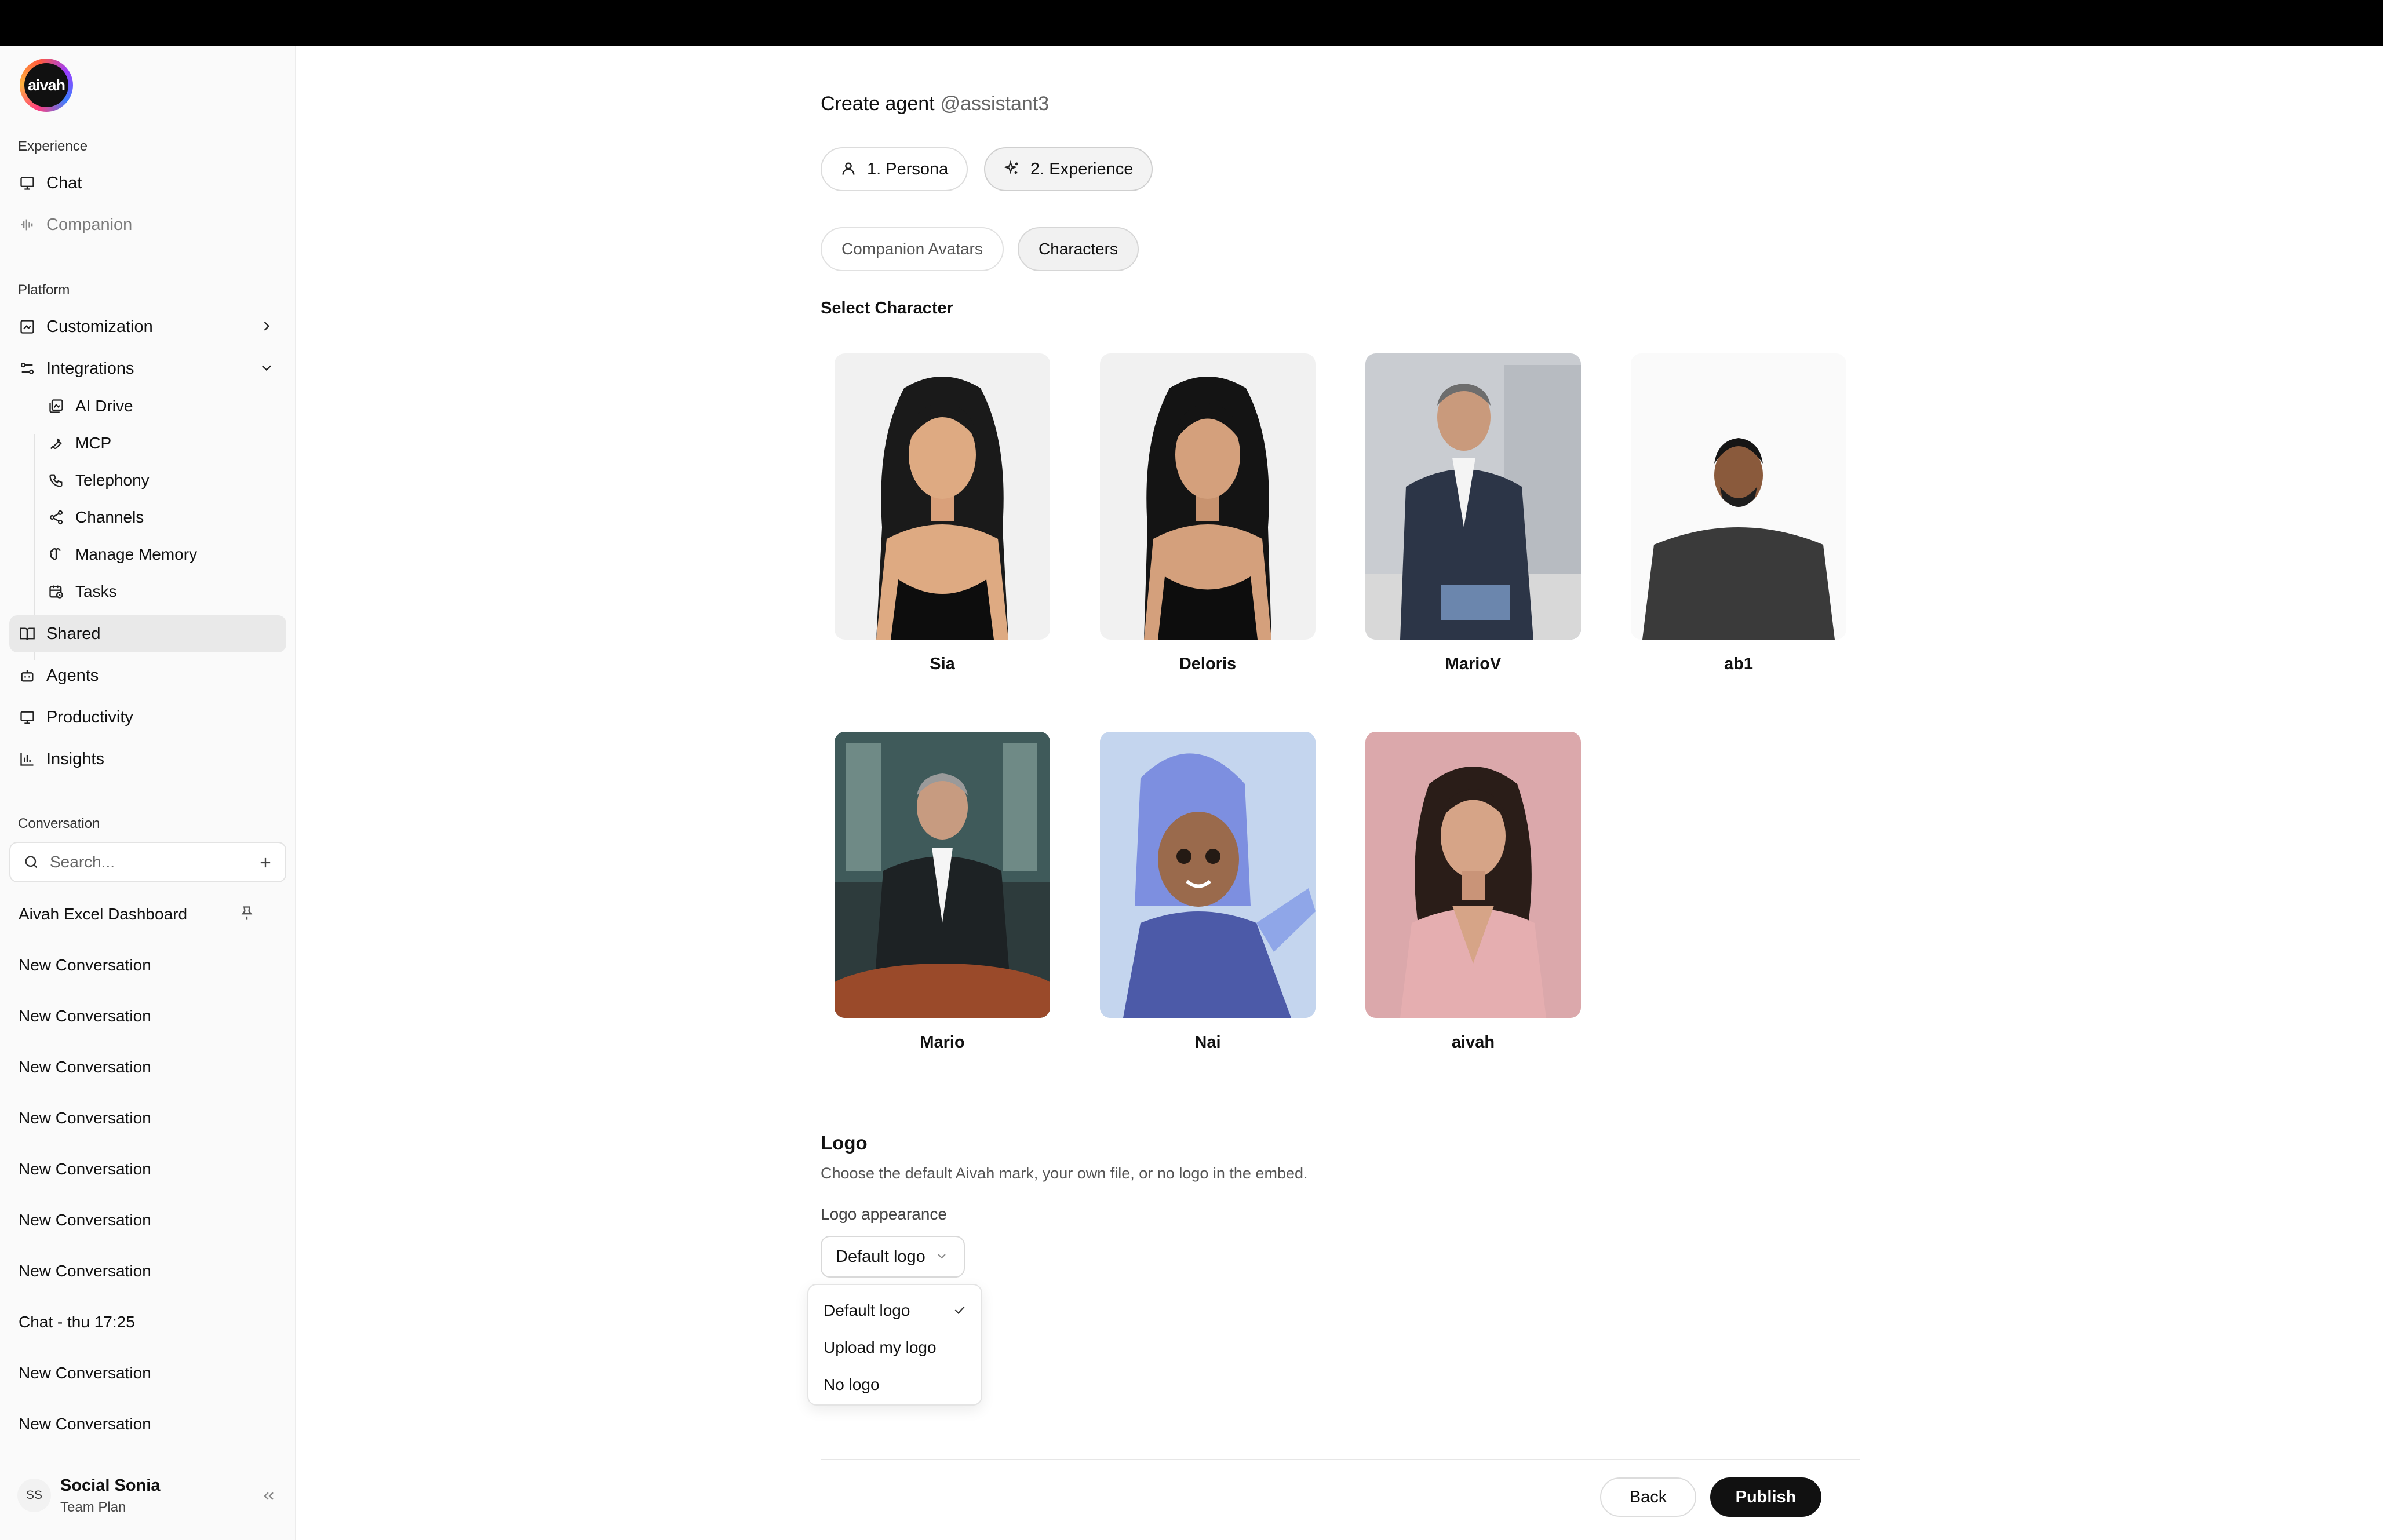 The image size is (2383, 1540). Describe the element at coordinates (1079, 249) in the screenshot. I see `tab-characters: Characters` at that location.